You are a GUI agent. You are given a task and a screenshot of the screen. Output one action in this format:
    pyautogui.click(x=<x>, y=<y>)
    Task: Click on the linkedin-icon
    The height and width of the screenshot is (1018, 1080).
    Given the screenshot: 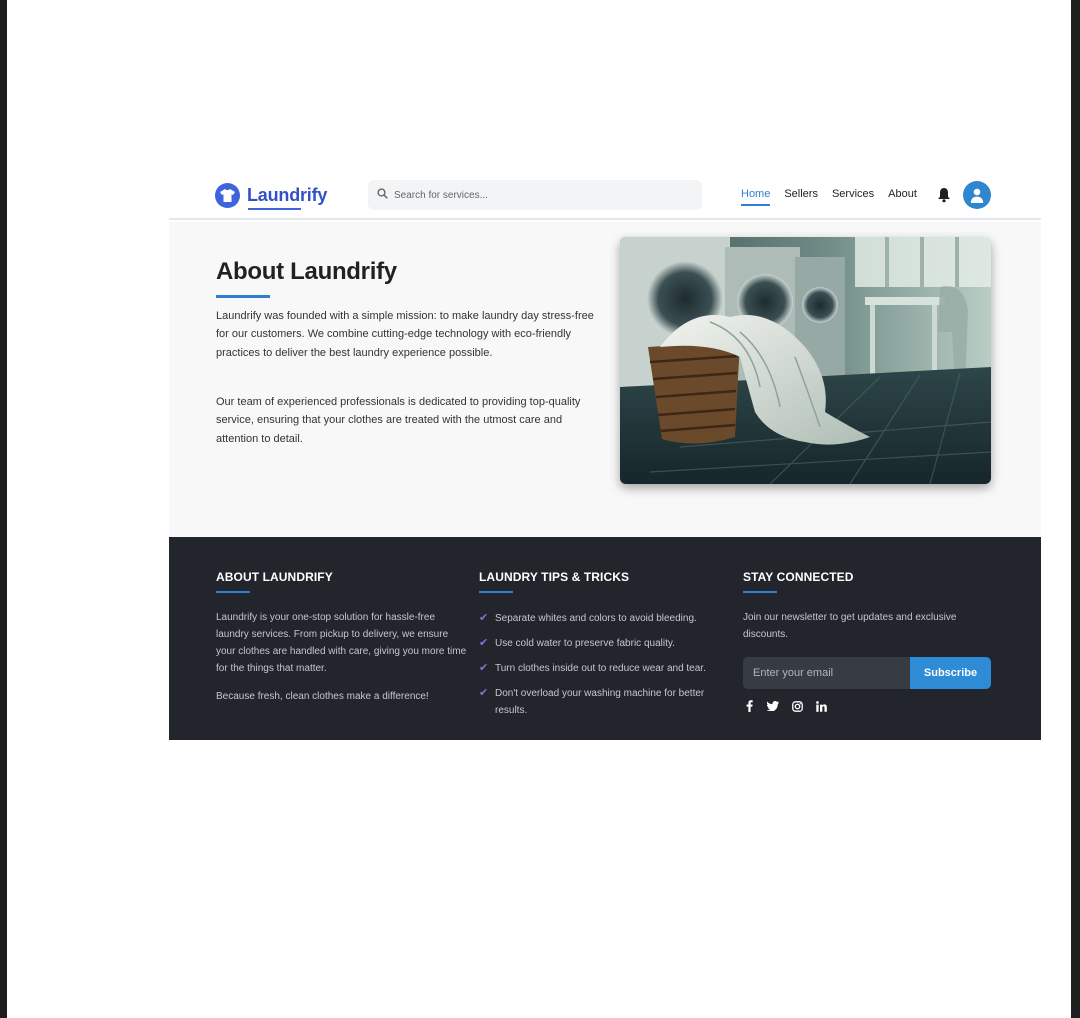 What is the action you would take?
    pyautogui.click(x=821, y=706)
    